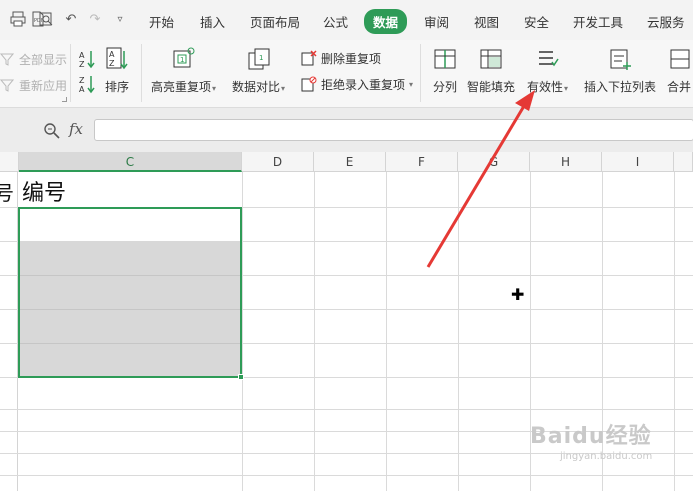  I want to click on merge-label: 合并, so click(679, 87).